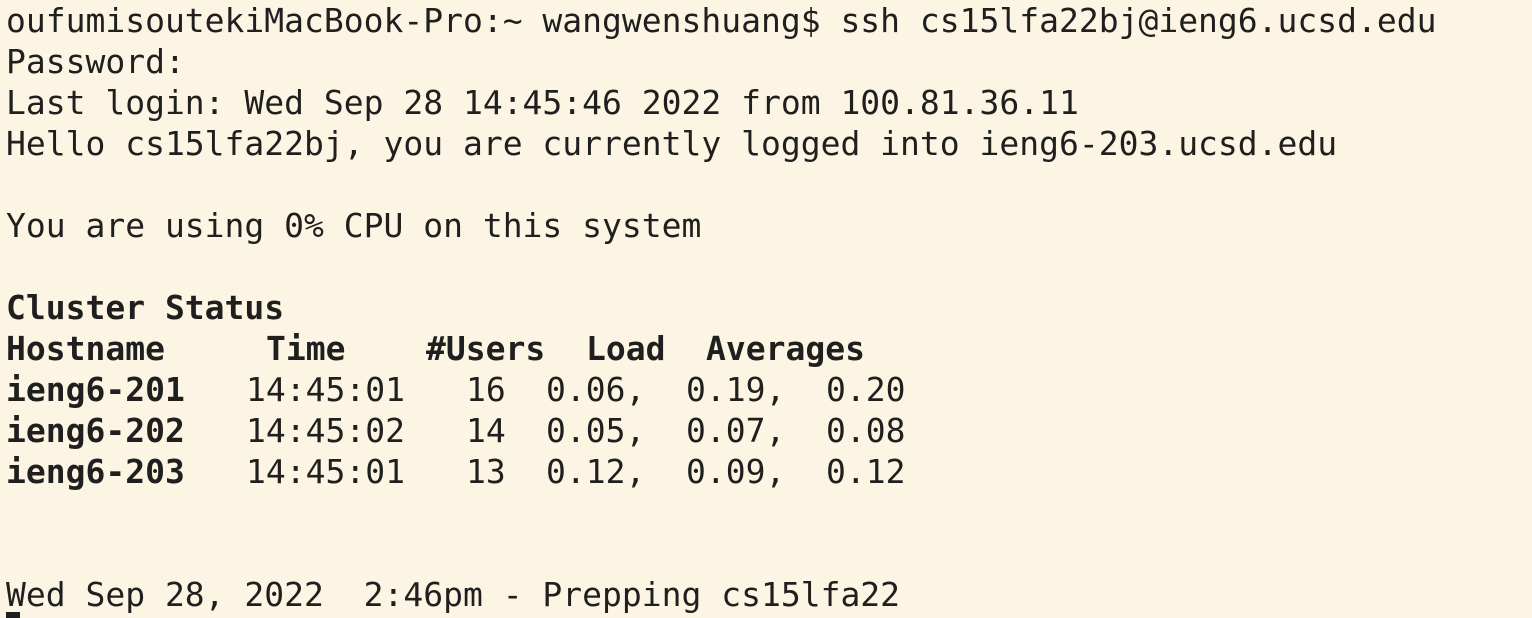 This screenshot has height=618, width=1532. Describe the element at coordinates (866, 430) in the screenshot. I see `row-load-15: 0.08` at that location.